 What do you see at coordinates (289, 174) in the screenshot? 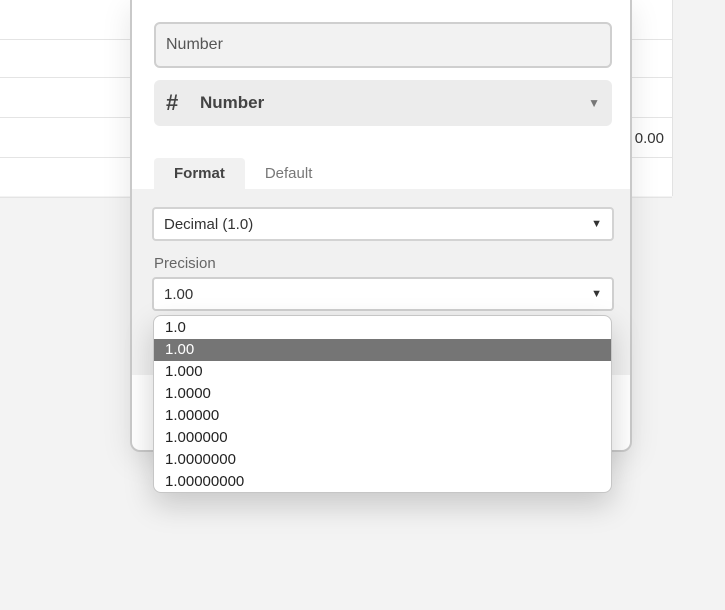
I see `tab-default: Default` at bounding box center [289, 174].